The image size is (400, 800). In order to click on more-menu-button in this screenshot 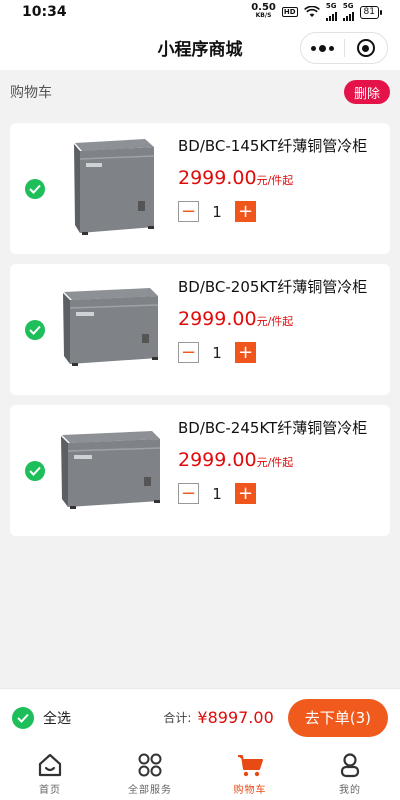, I will do `click(322, 48)`.